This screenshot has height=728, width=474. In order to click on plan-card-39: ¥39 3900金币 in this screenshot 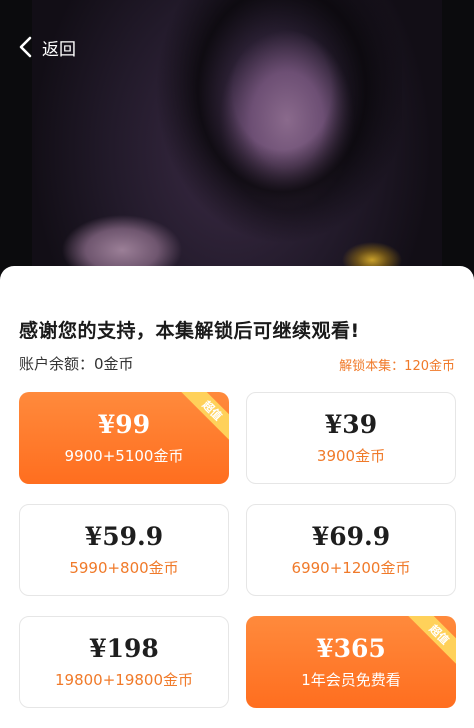, I will do `click(351, 438)`.